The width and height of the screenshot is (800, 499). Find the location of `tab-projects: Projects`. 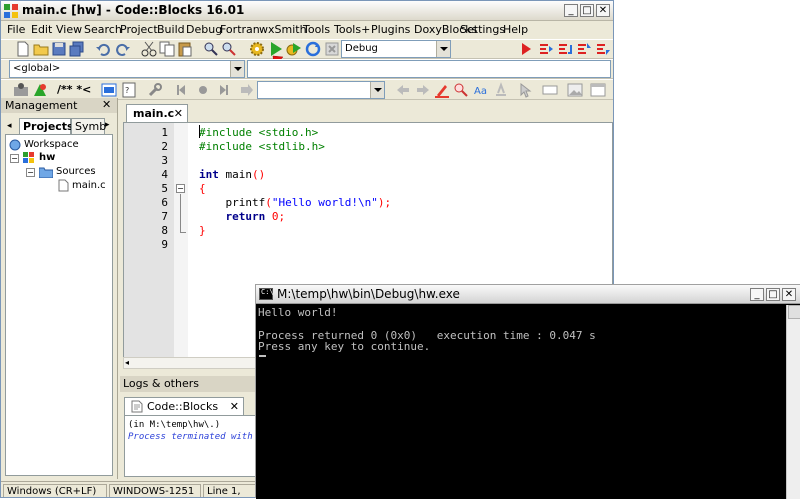

tab-projects: Projects is located at coordinates (46, 126).